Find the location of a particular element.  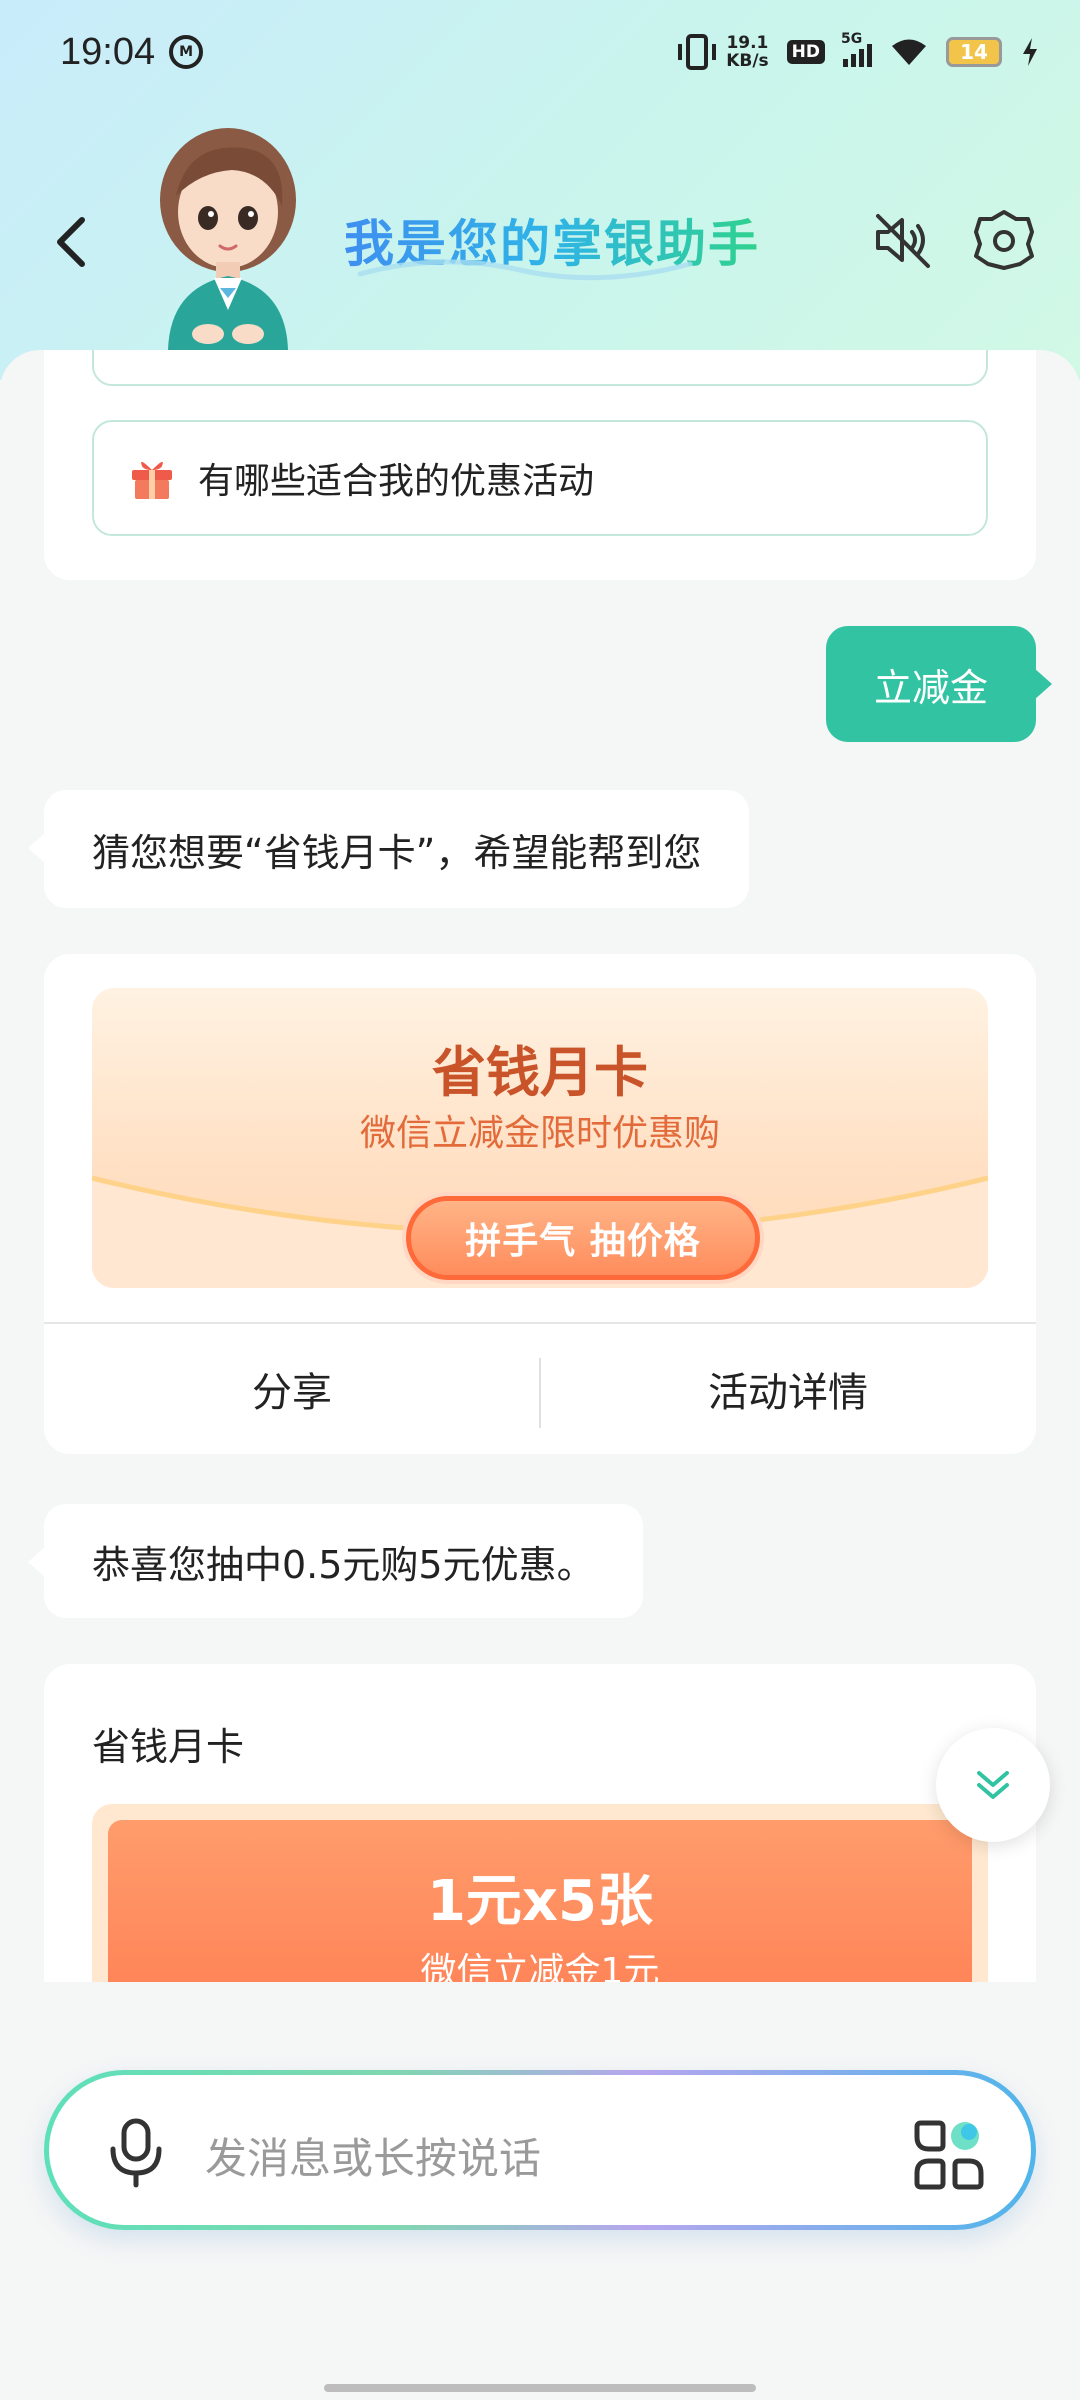

battery-level: 14 is located at coordinates (974, 52).